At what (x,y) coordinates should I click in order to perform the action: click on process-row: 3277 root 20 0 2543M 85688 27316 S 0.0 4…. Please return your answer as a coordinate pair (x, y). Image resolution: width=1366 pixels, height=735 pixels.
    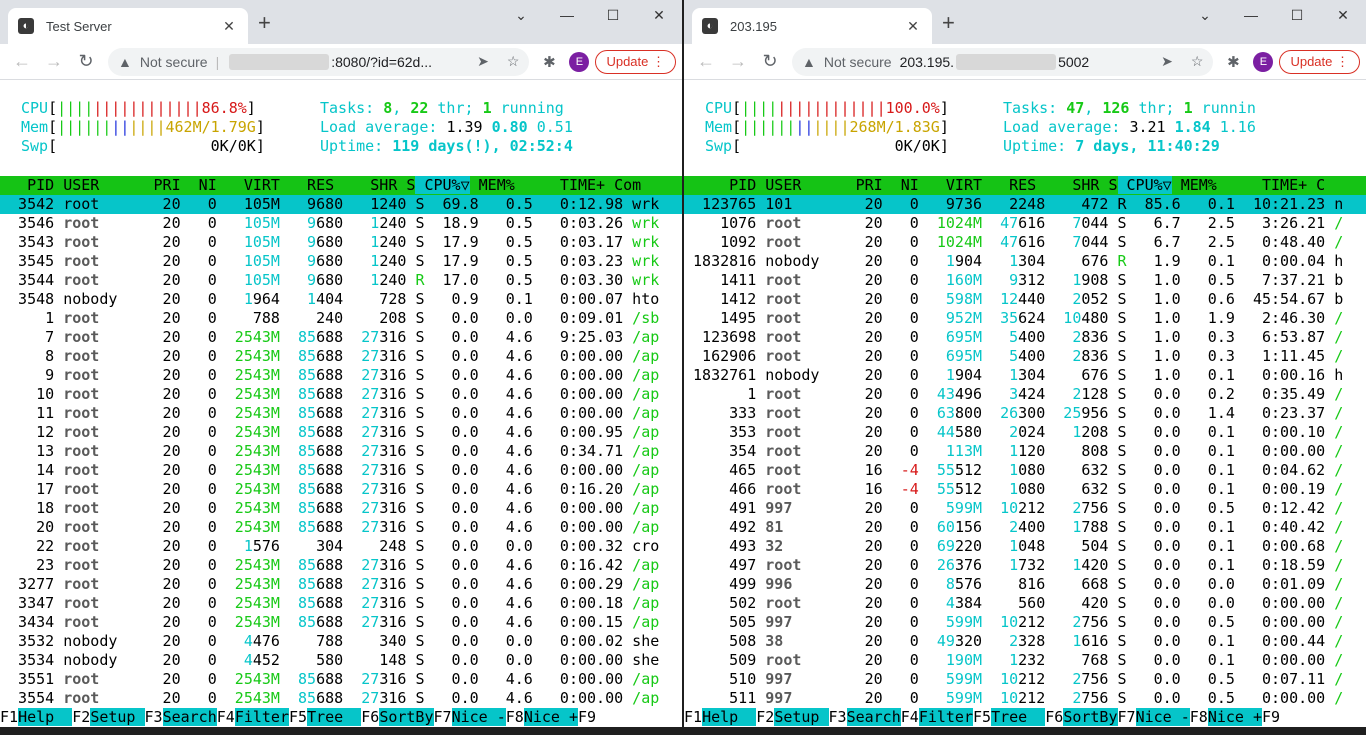
    Looking at the image, I should click on (341, 584).